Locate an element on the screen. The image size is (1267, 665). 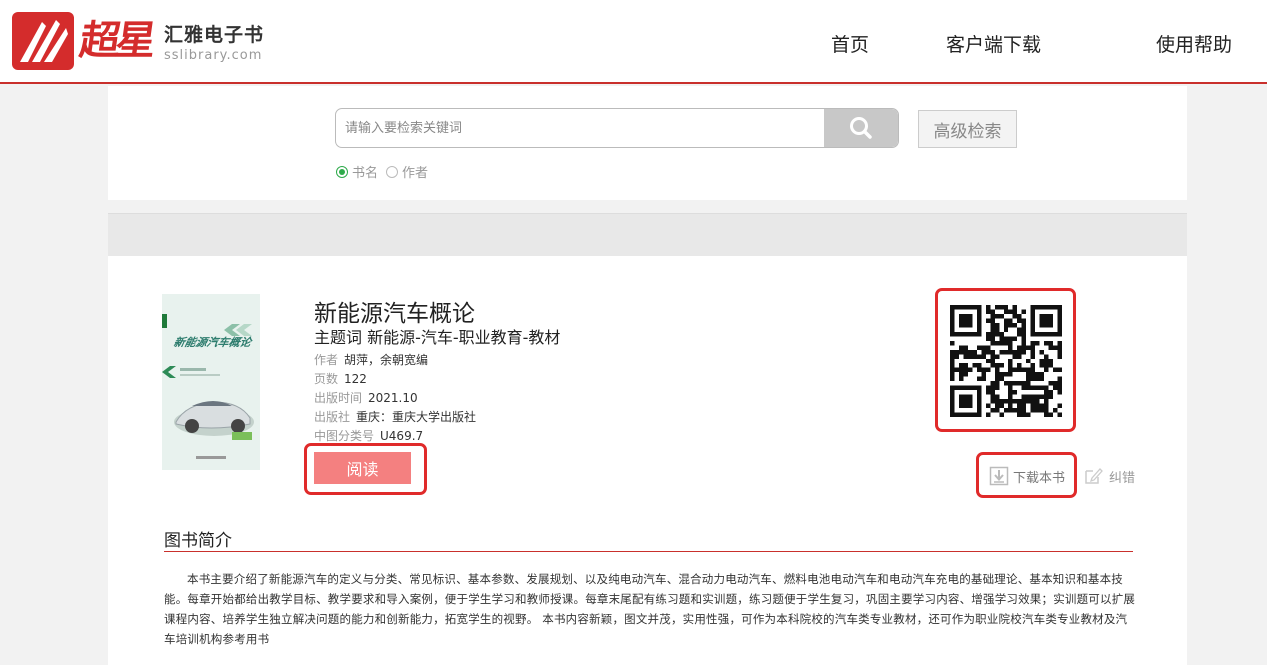
qr-code-icon is located at coordinates (1006, 361).